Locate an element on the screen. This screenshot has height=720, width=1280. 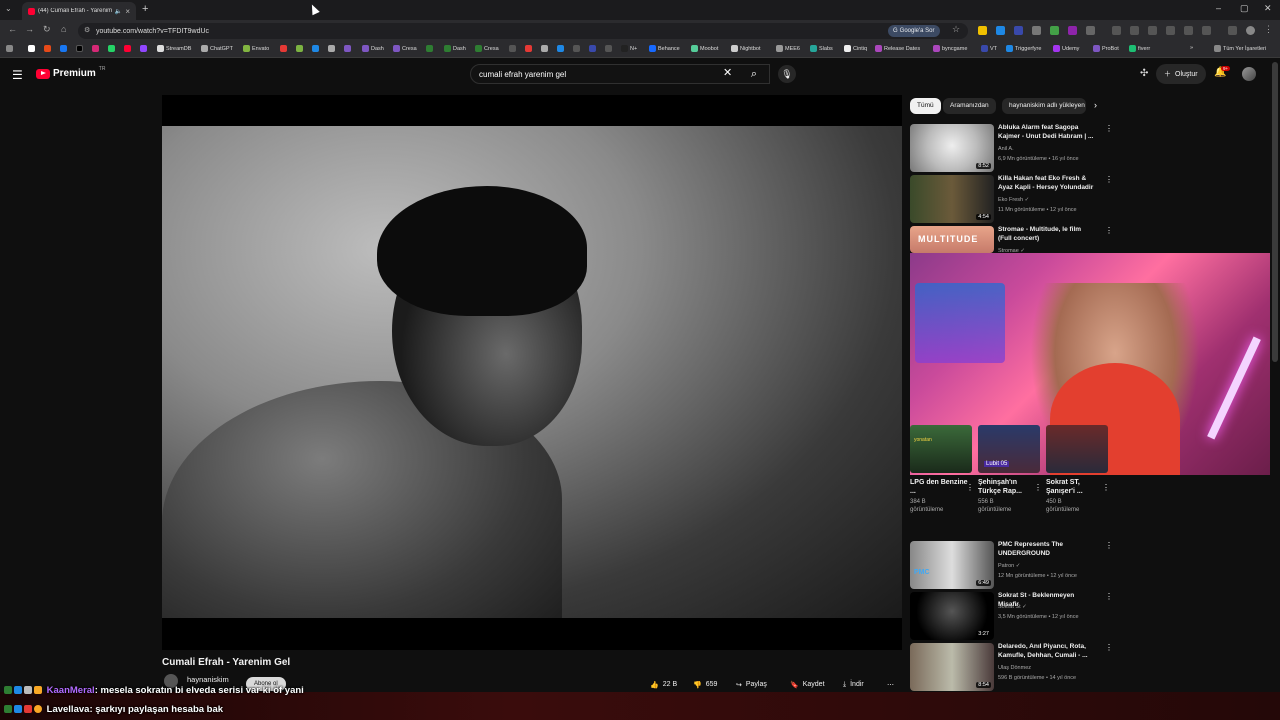
bookmark-triggerfyre: Triggerfyre is located at coordinates (1023, 48).